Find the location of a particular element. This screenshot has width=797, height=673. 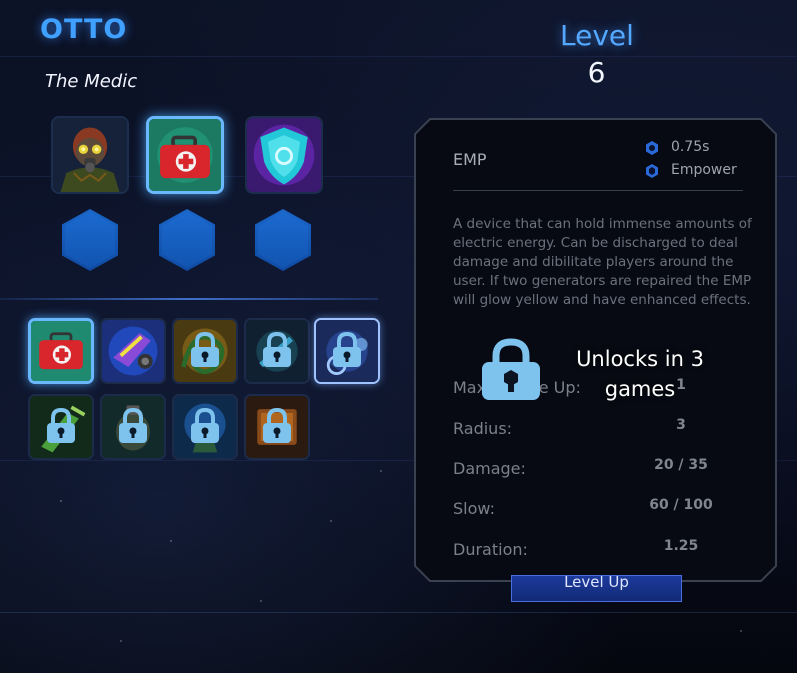

coiled-cable-ability-icon is located at coordinates (205, 351).